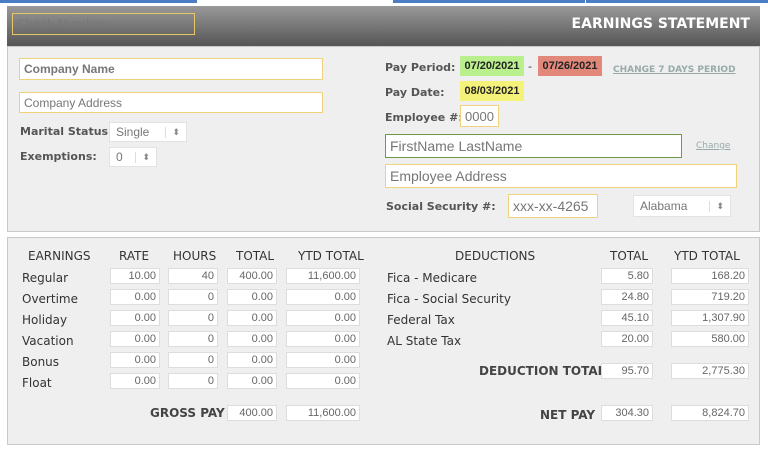  What do you see at coordinates (323, 413) in the screenshot?
I see `gross-pay-ytd: 11,600.00` at bounding box center [323, 413].